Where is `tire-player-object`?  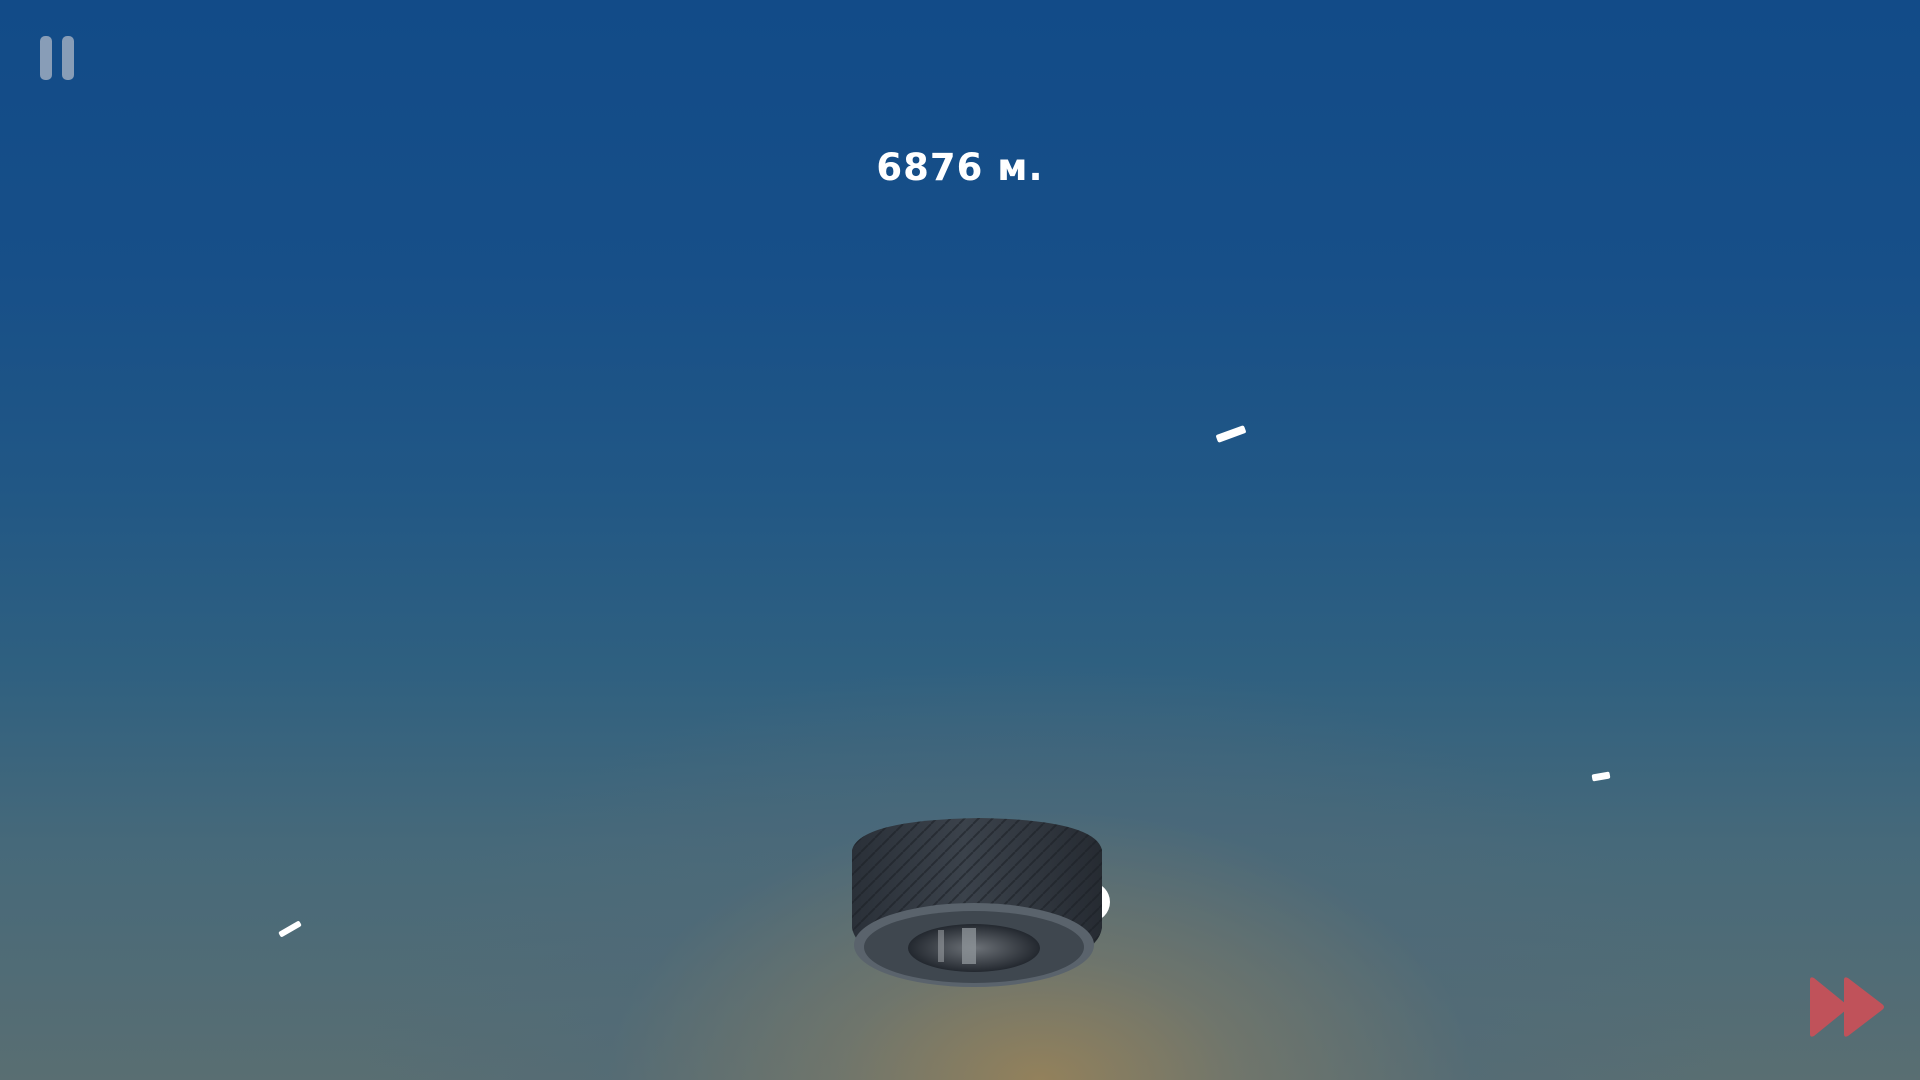
tire-player-object is located at coordinates (981, 902).